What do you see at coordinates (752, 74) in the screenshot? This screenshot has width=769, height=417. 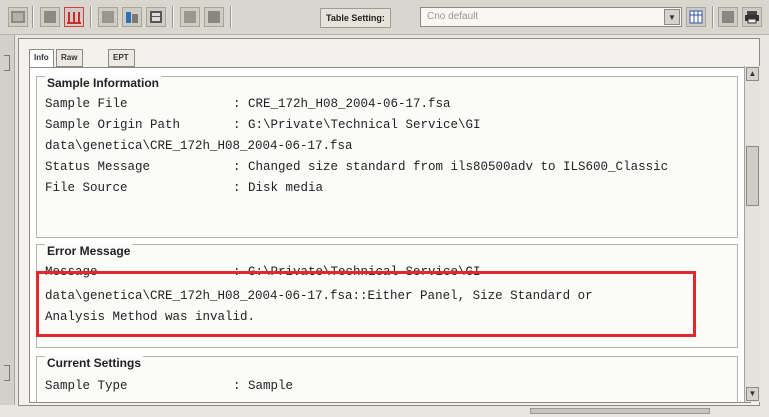 I see `scroll-up-icon: ▲` at bounding box center [752, 74].